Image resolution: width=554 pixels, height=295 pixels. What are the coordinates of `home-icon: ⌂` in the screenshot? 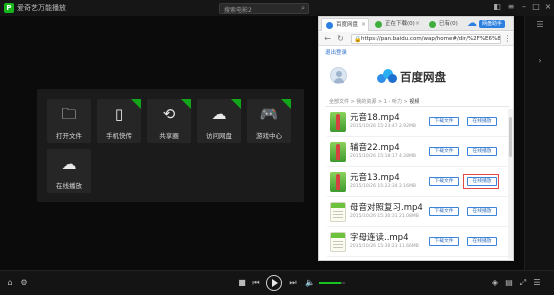 It's located at (10, 283).